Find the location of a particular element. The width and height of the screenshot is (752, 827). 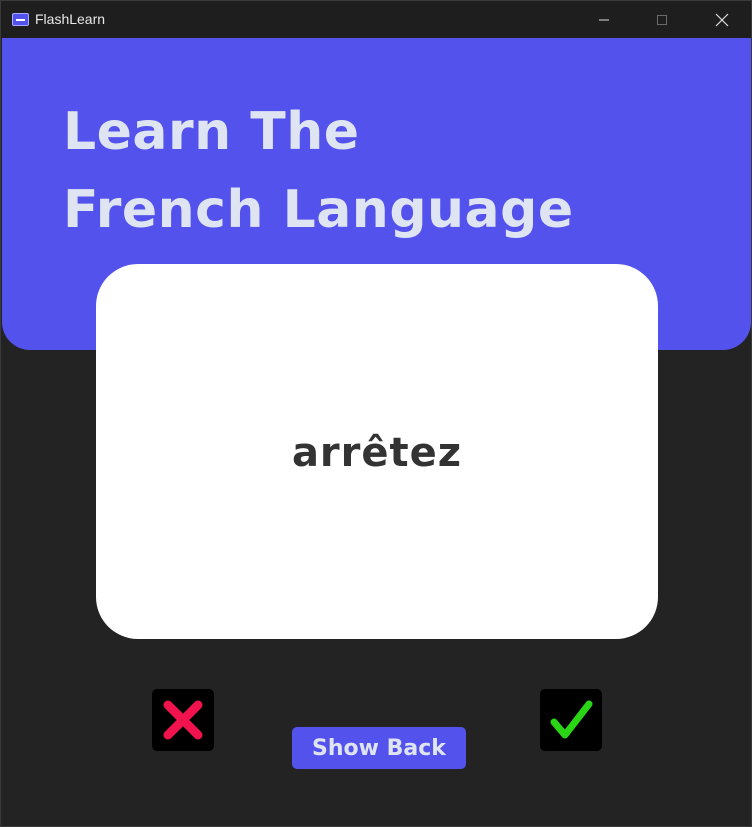

cross-icon is located at coordinates (183, 720).